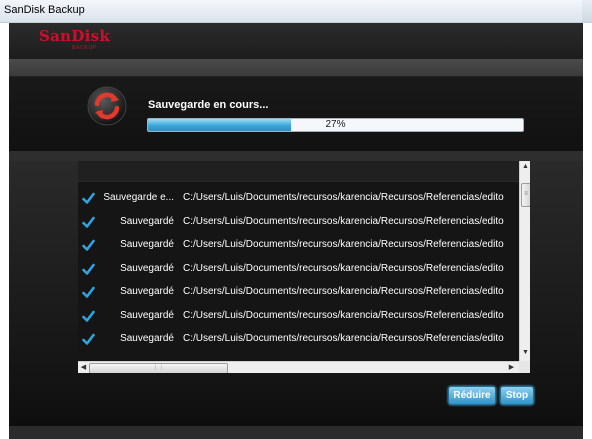 The height and width of the screenshot is (439, 592). Describe the element at coordinates (296, 68) in the screenshot. I see `toolbar-band` at that location.